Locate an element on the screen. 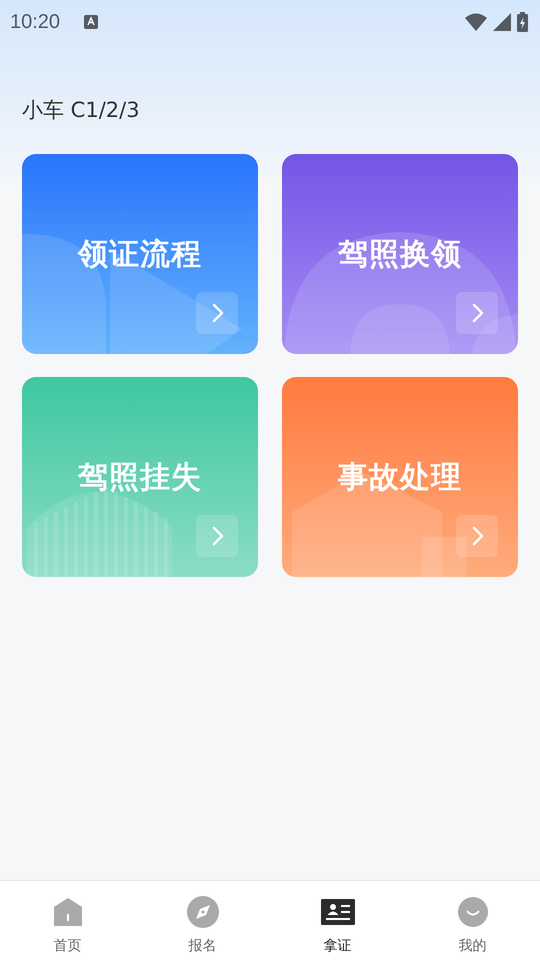 This screenshot has width=540, height=960. feature-card: 驾照换领 is located at coordinates (400, 254).